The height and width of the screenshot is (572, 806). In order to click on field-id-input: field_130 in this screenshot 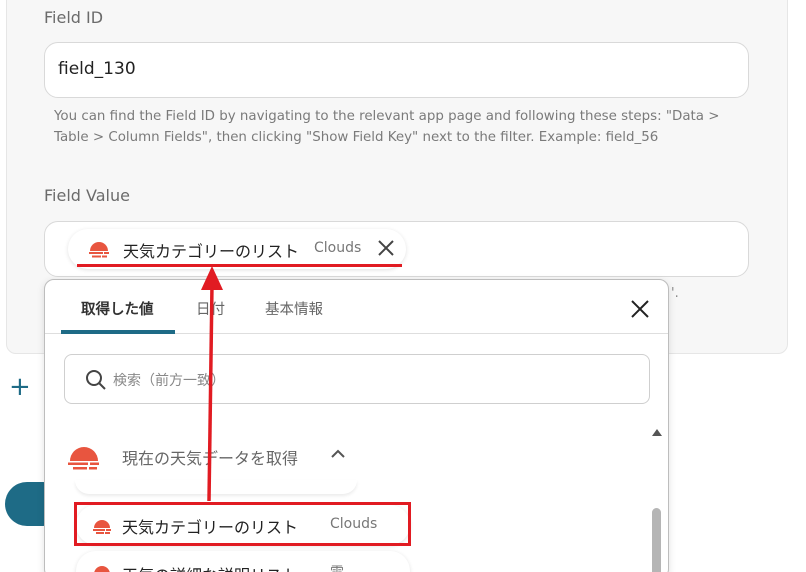, I will do `click(396, 70)`.